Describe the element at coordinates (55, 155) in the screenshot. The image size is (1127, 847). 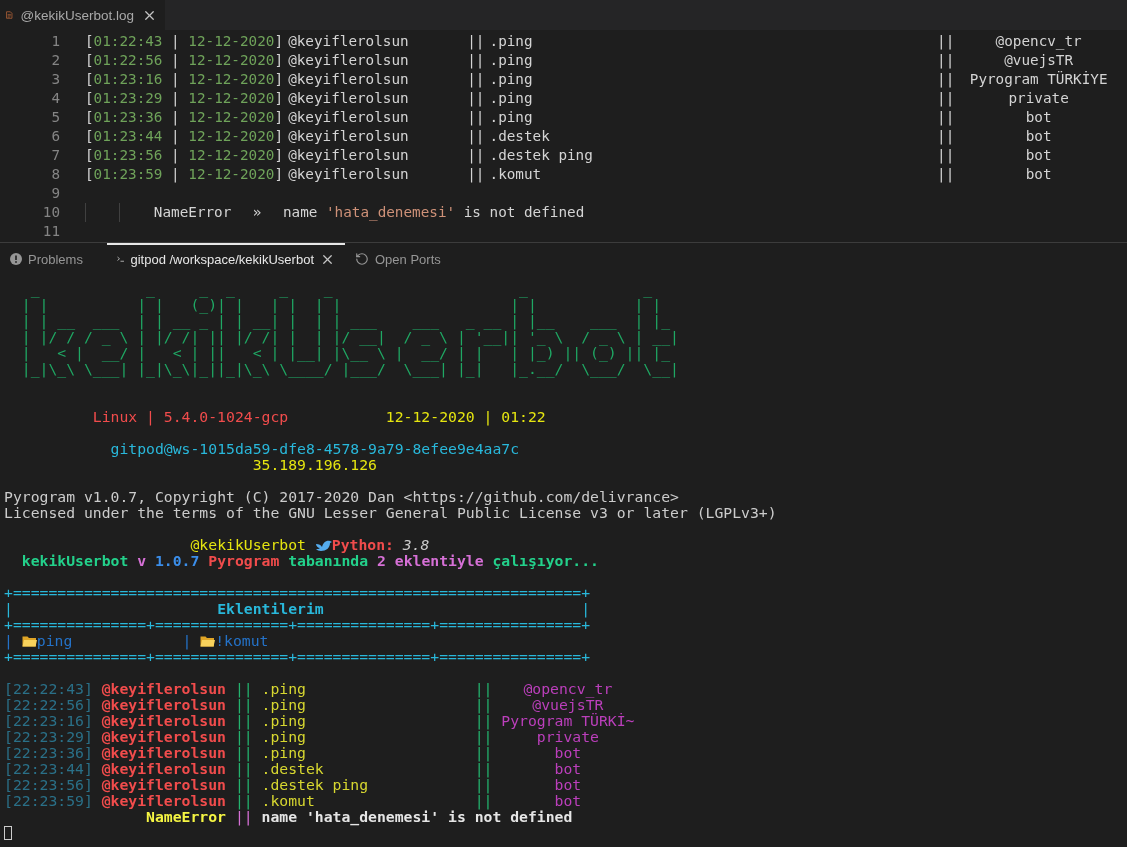
I see `line-number: 7` at that location.